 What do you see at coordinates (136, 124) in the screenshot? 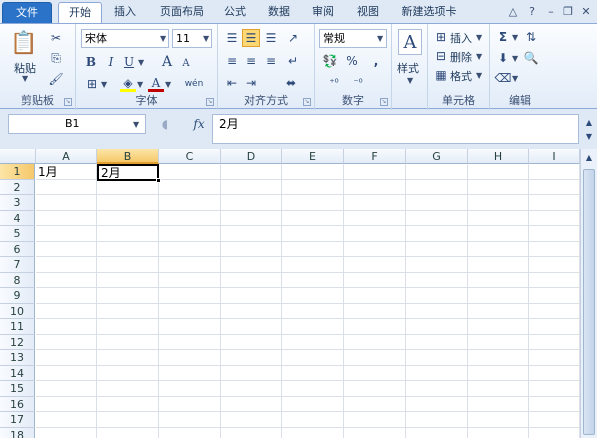
I see `name-box-dropdown-icon: ▼` at bounding box center [136, 124].